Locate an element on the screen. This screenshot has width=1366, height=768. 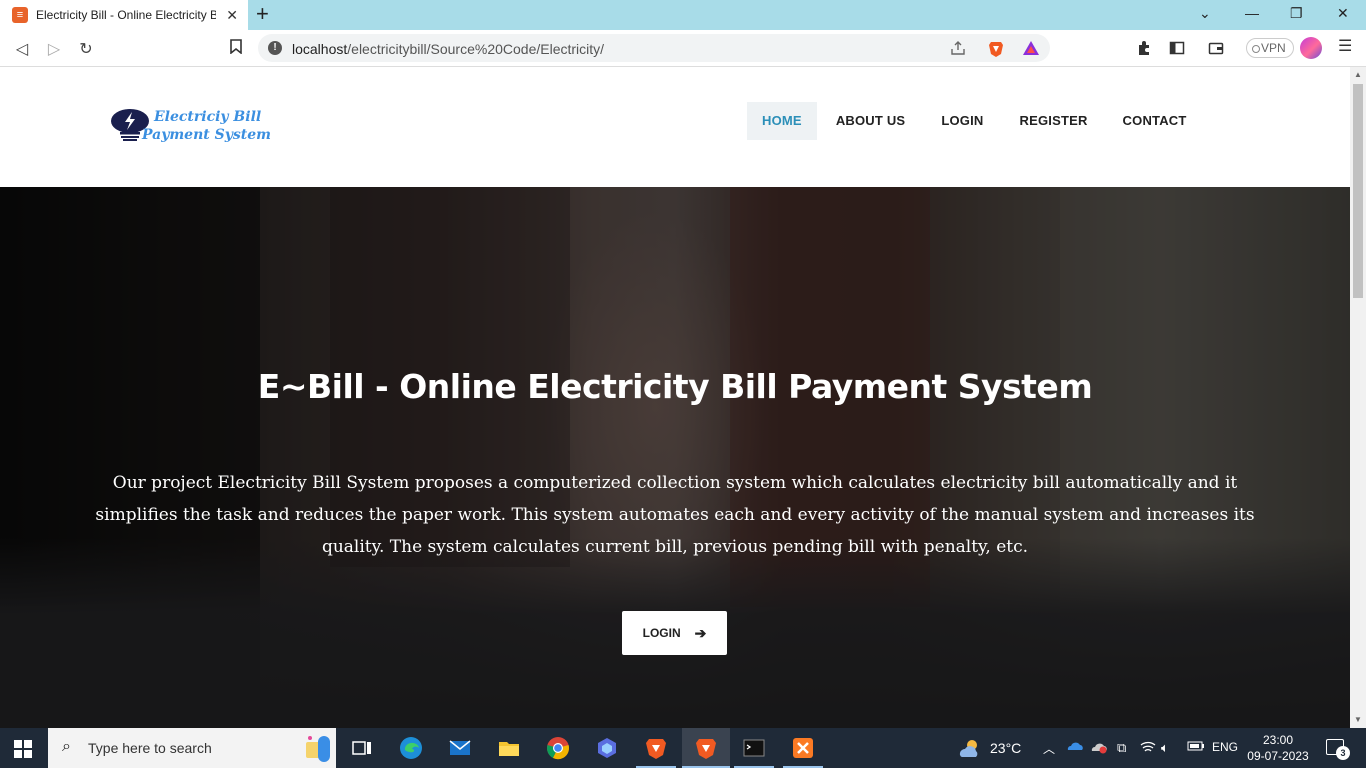
copilot-icon is located at coordinates (607, 748).